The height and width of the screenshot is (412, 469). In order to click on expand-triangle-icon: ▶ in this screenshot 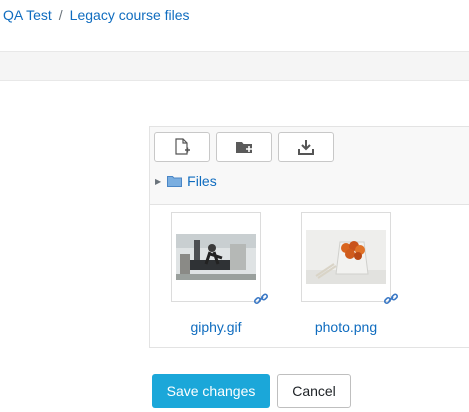, I will do `click(158, 181)`.